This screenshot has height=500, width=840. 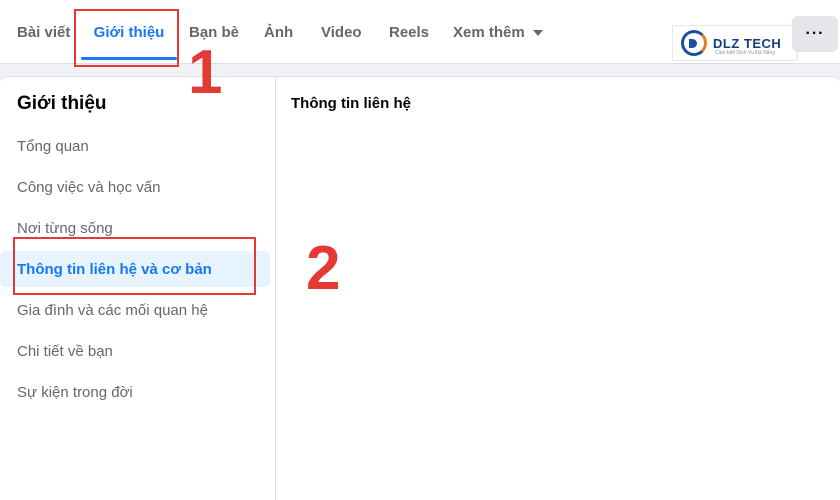 I want to click on more-options-button: ···, so click(x=815, y=34).